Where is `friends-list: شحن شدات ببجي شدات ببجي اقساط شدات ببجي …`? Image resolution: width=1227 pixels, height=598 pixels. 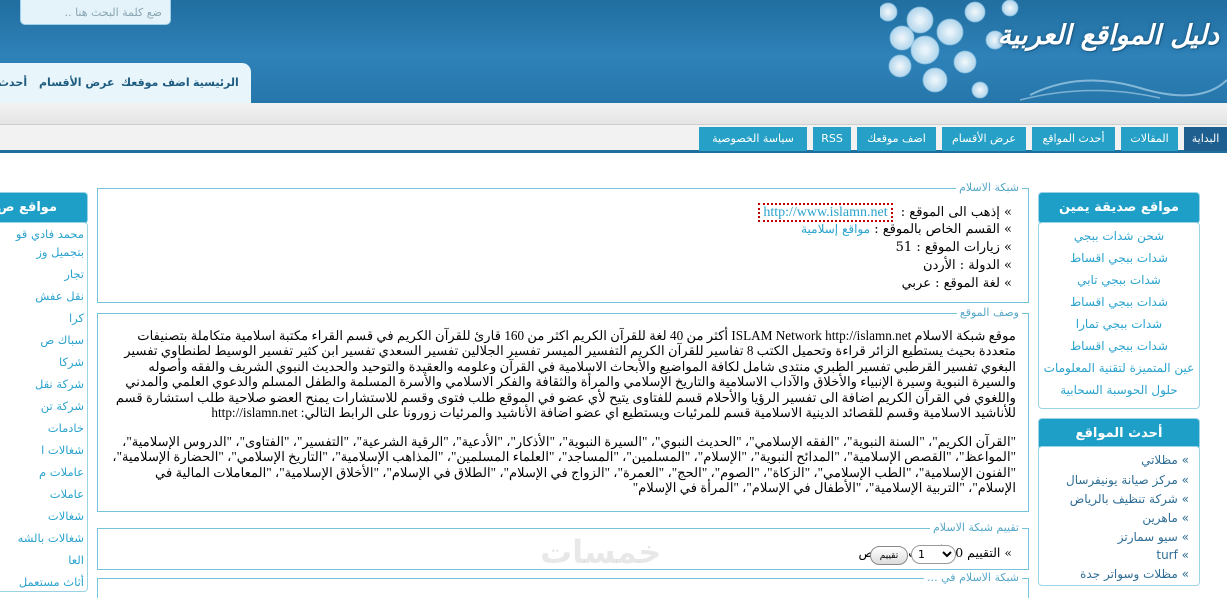
friends-list: شحن شدات ببجي شدات ببجي اقساط شدات ببجي … is located at coordinates (1119, 315).